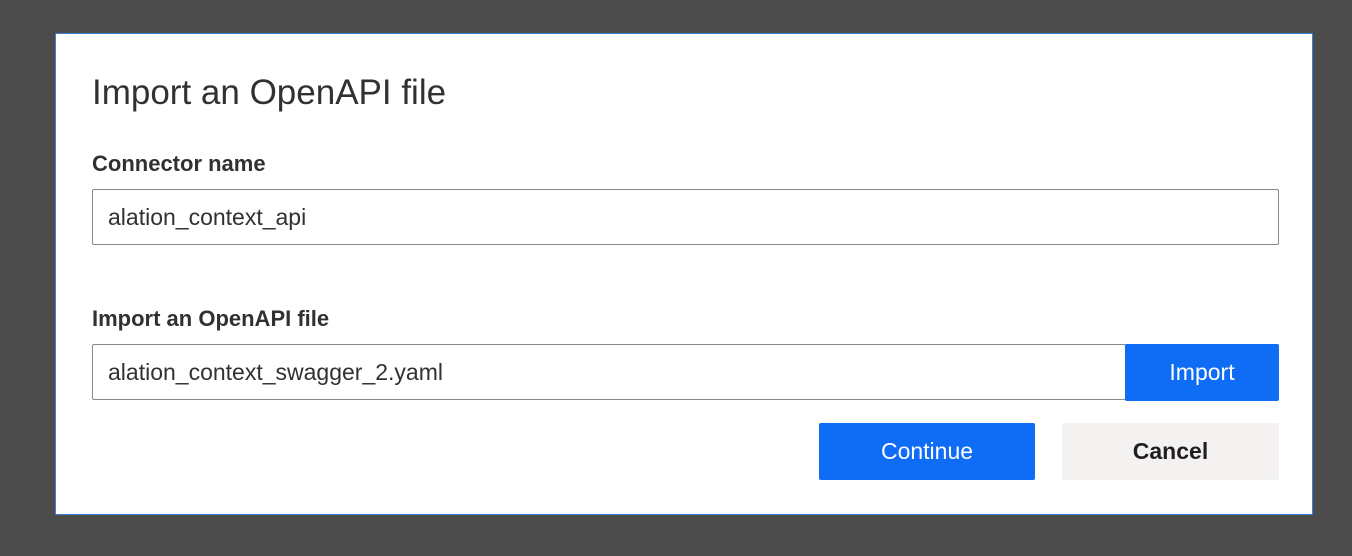 This screenshot has width=1352, height=556. I want to click on dialog-title: Import an OpenAPI file, so click(269, 92).